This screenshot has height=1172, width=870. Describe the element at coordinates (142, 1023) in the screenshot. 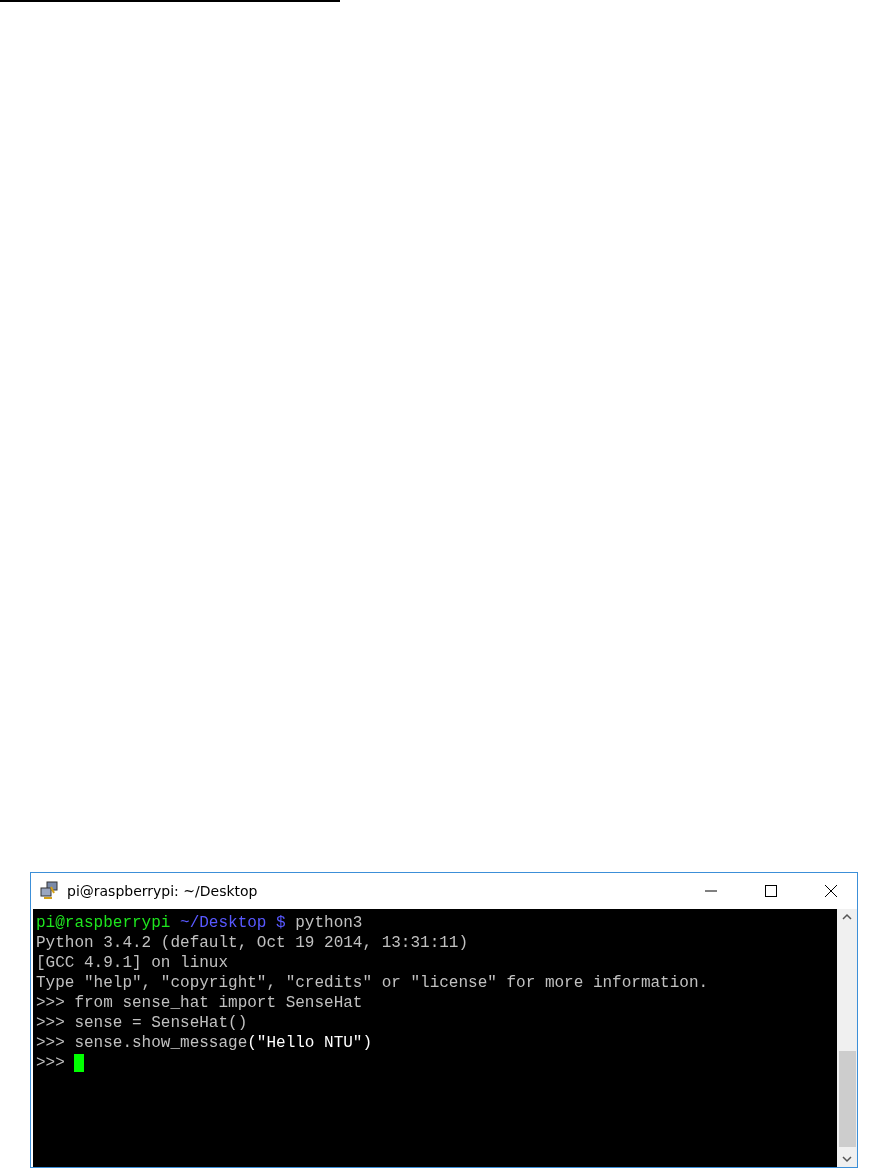

I see `terminal-line: >>> sense = SenseHat()` at that location.